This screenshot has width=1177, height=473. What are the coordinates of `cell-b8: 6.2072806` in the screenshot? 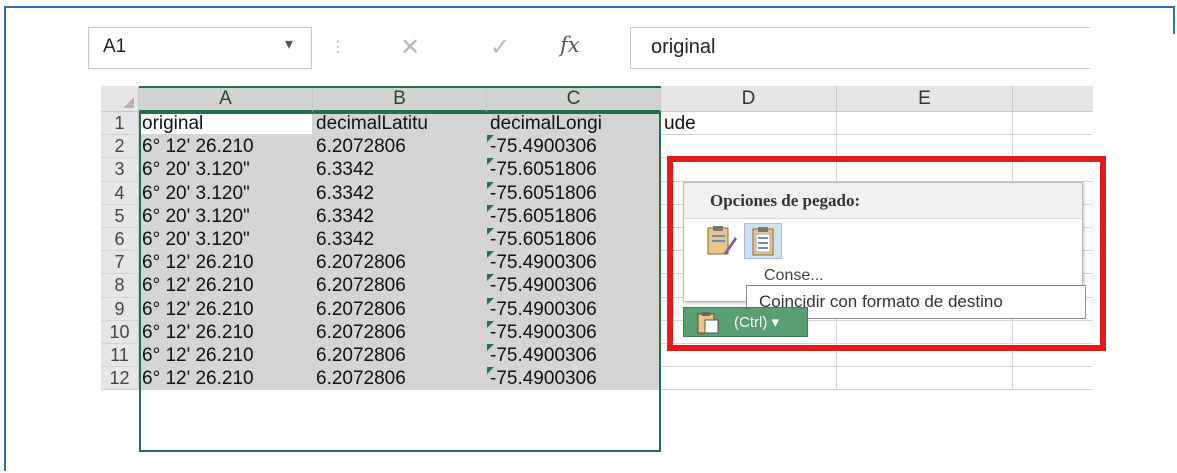 It's located at (400, 286).